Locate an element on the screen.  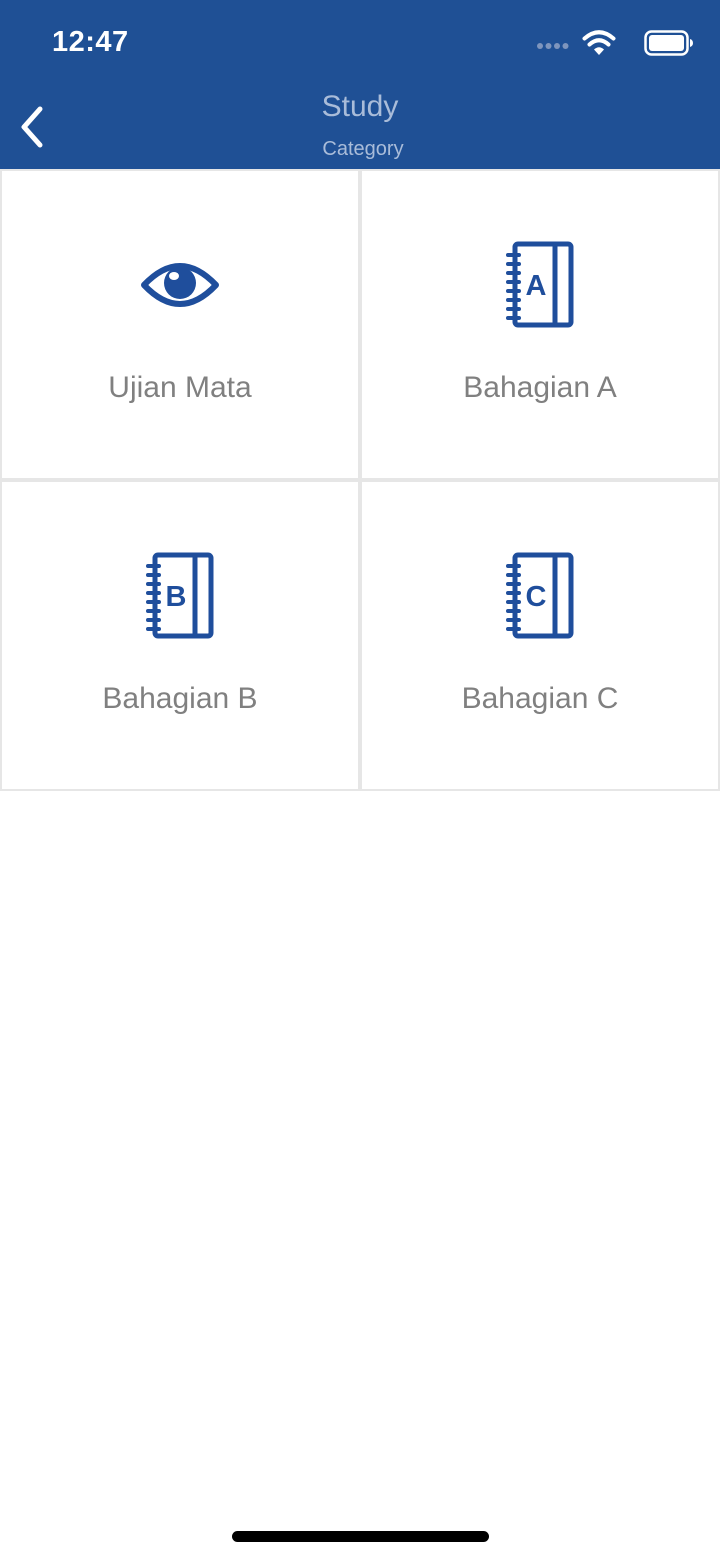
category-tile-ujian-mata: Ujian Mata is located at coordinates (180, 324).